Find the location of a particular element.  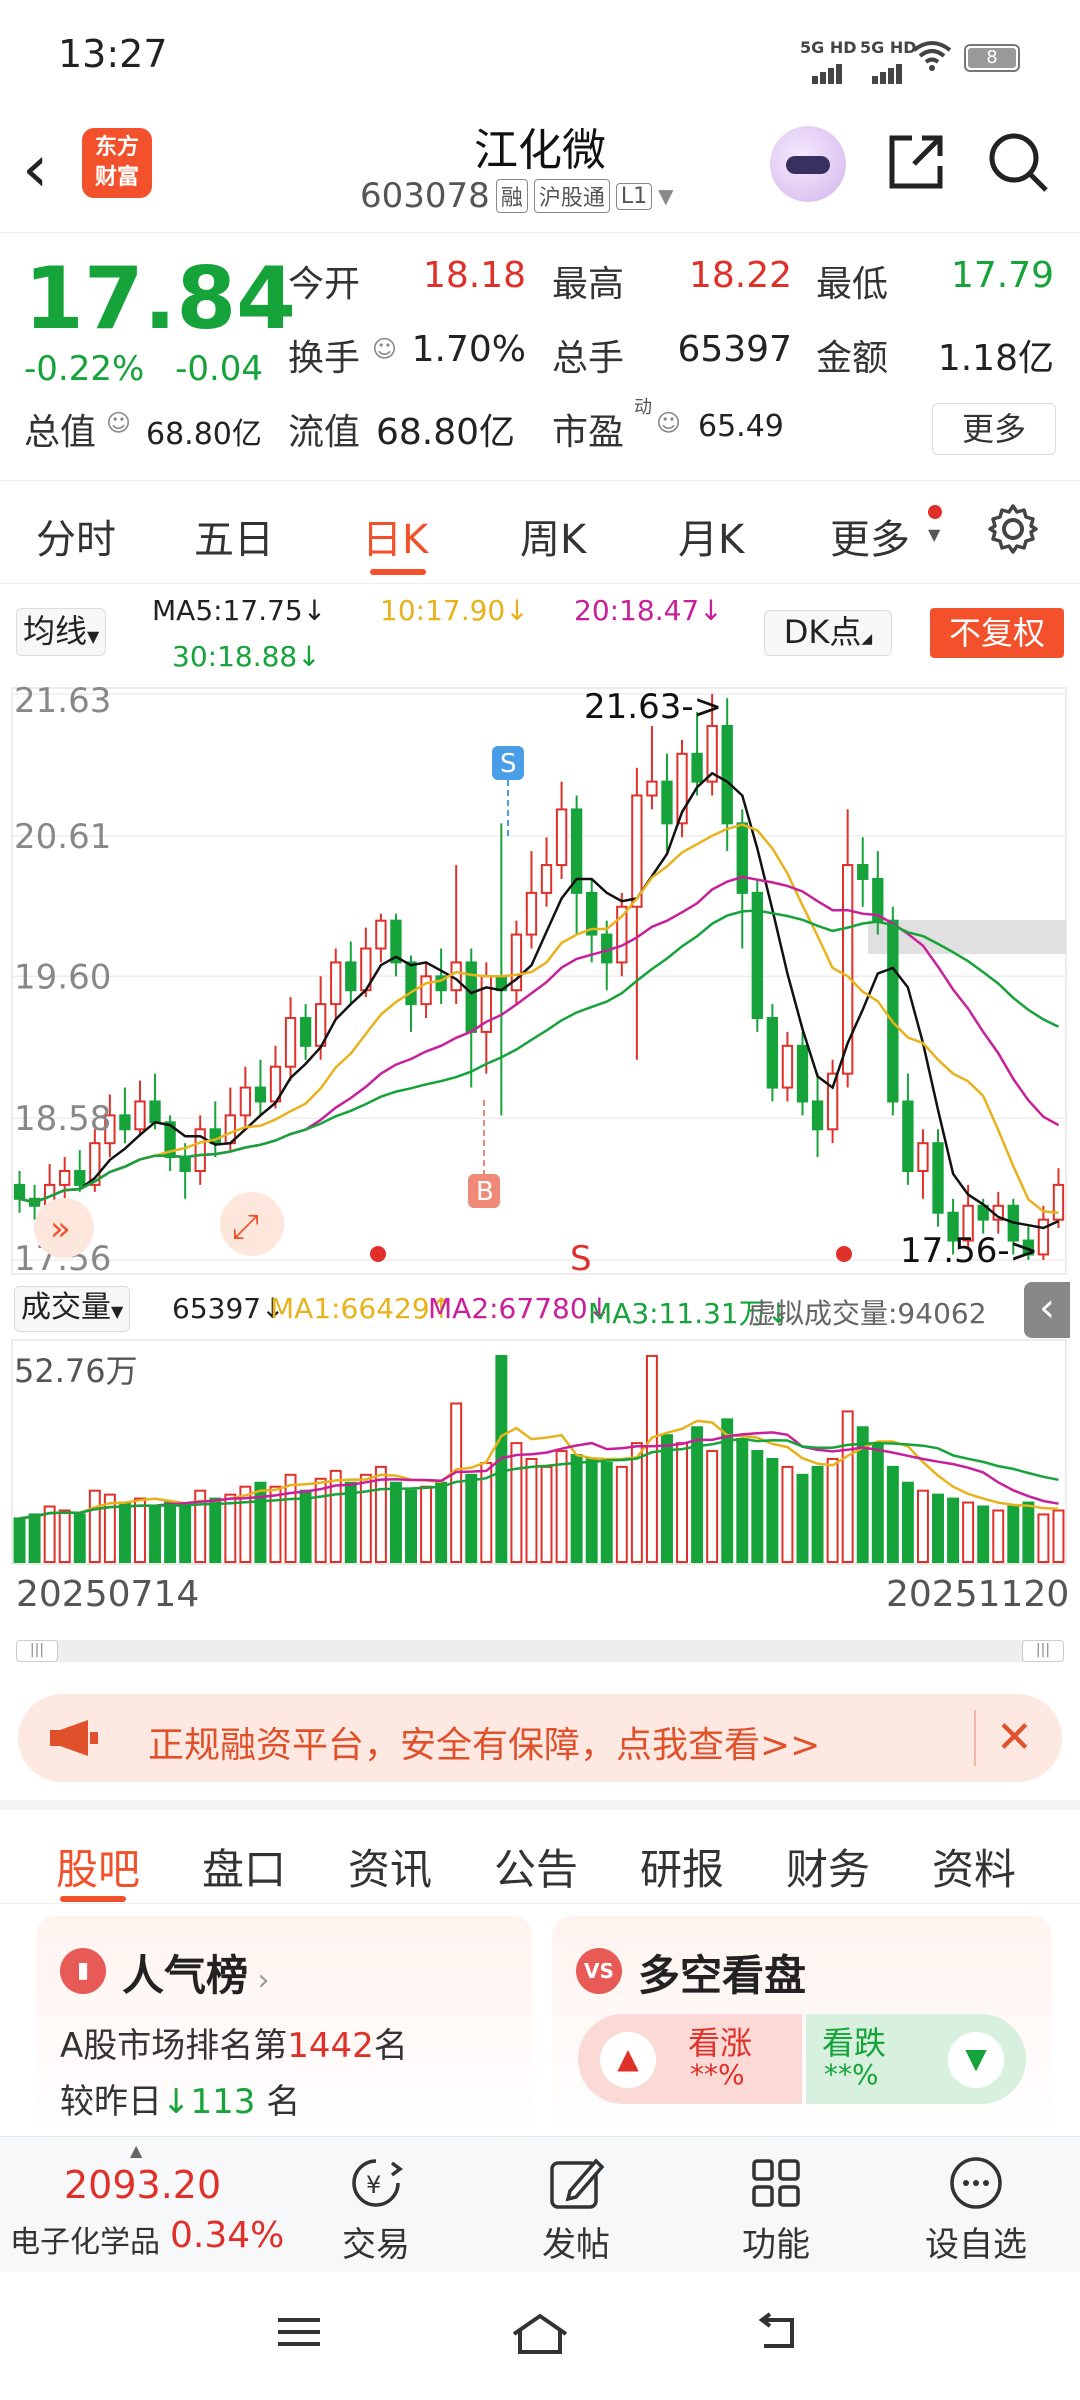

wifi-icon is located at coordinates (932, 60).